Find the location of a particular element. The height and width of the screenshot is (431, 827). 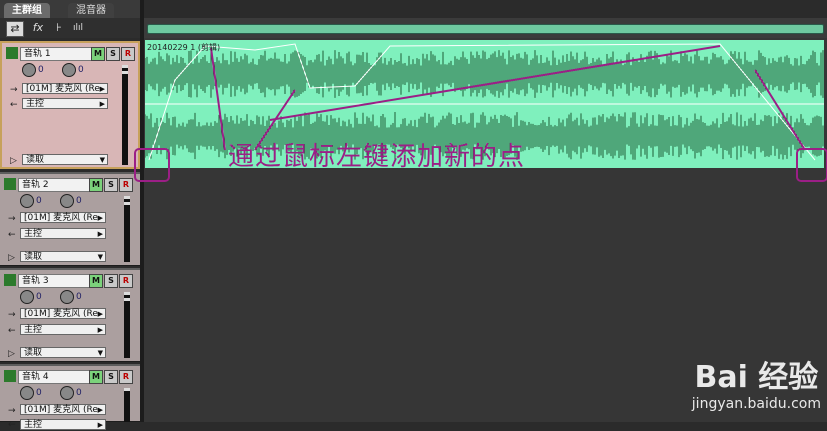

annotation-text: 通过鼠标左键添加新的点 is located at coordinates (377, 157).